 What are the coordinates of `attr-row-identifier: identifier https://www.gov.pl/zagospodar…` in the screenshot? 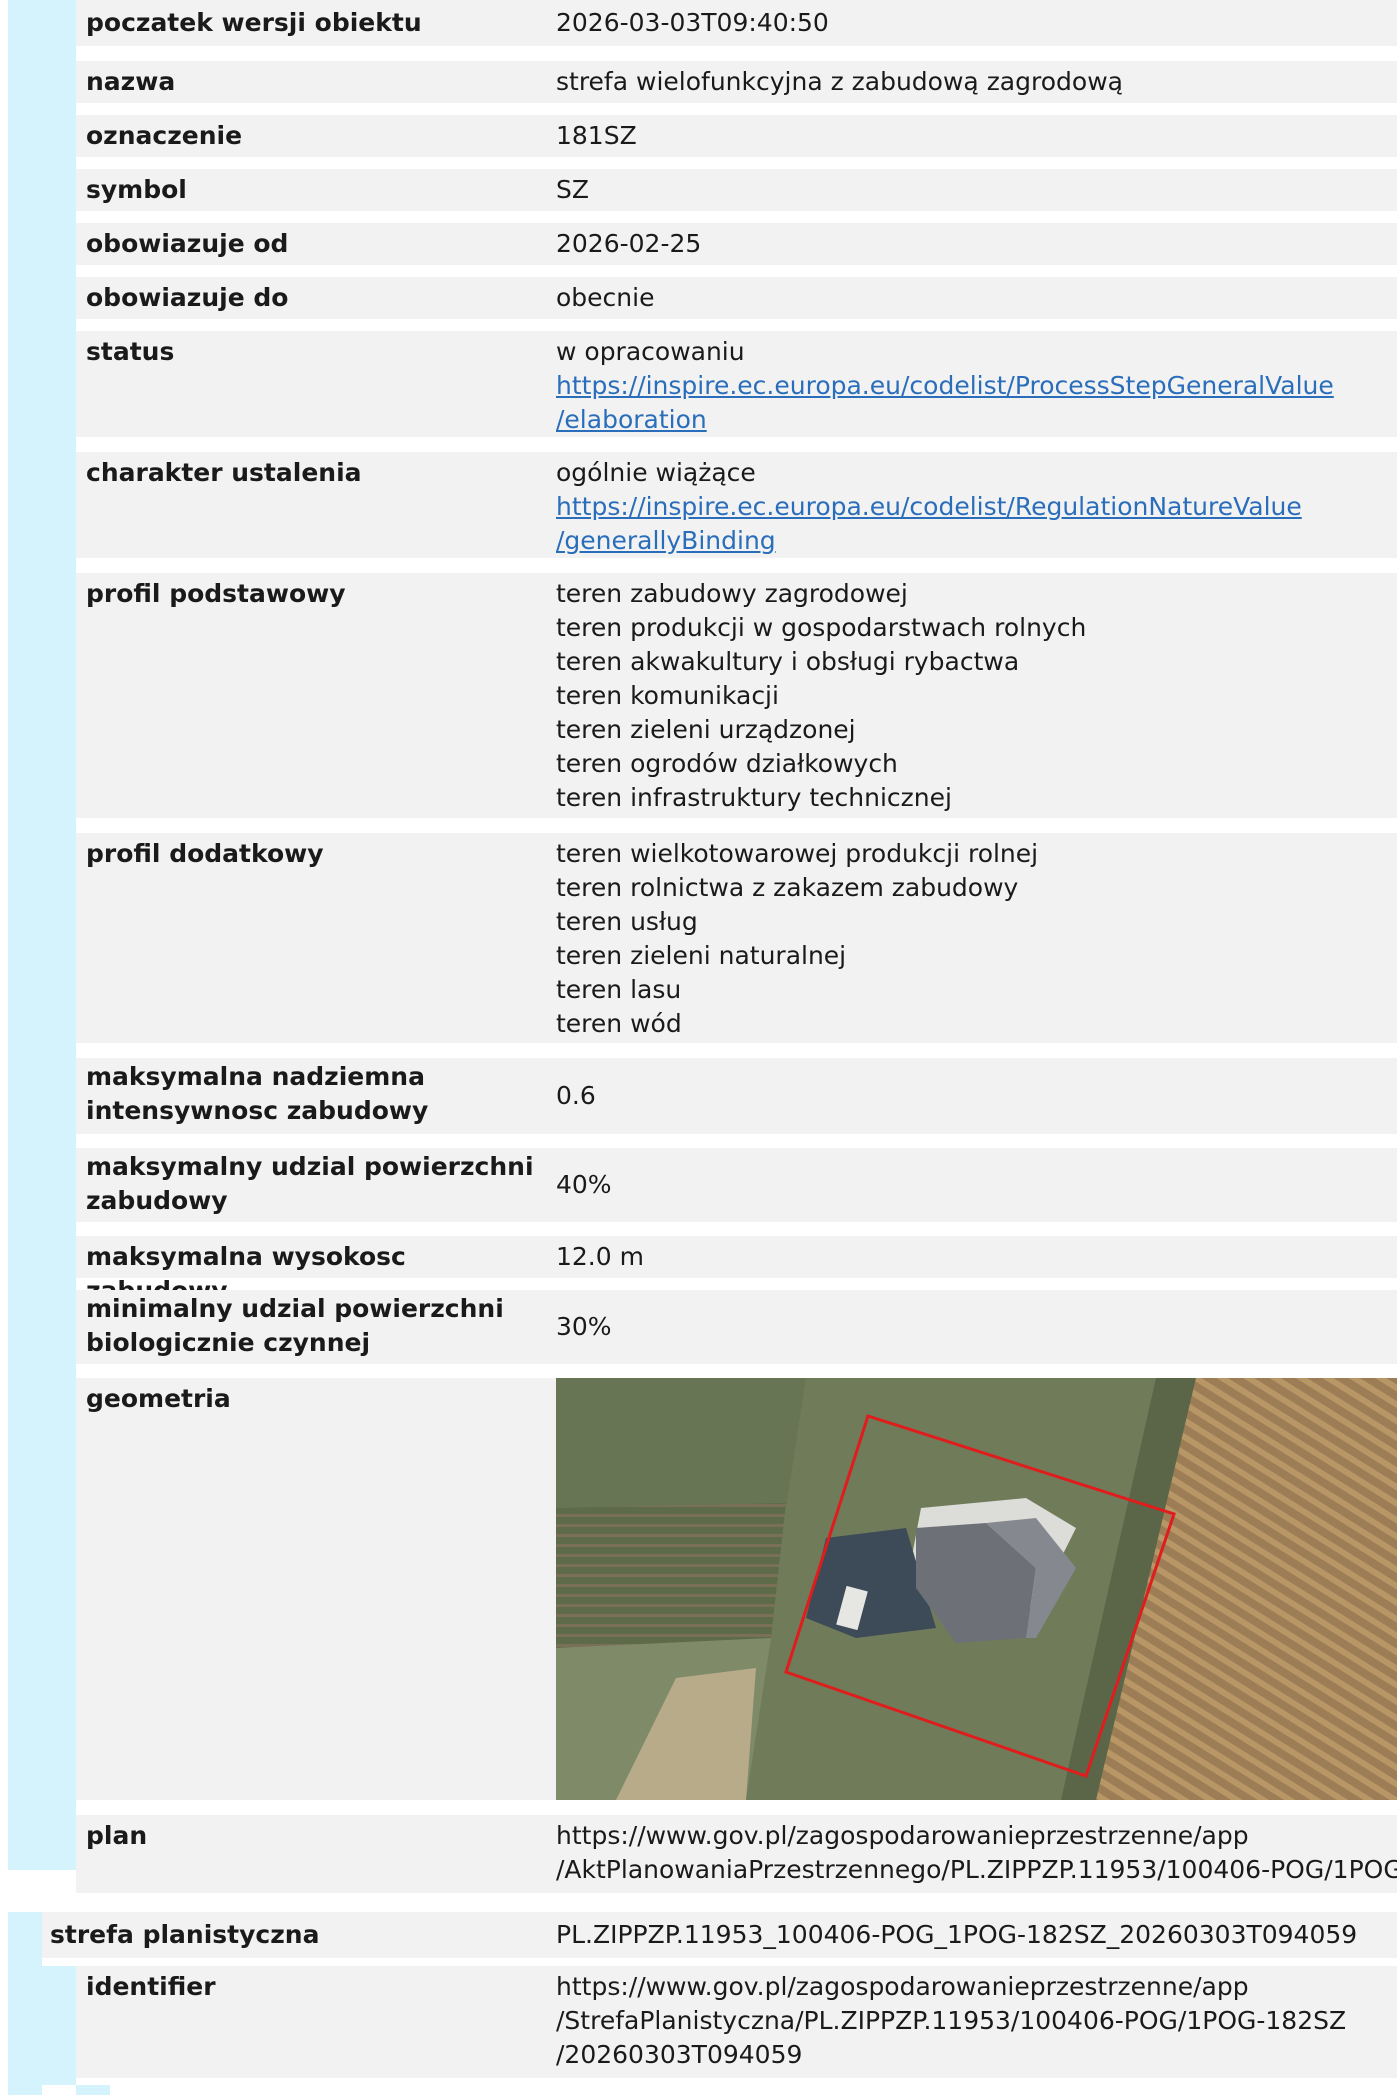 It's located at (736, 2022).